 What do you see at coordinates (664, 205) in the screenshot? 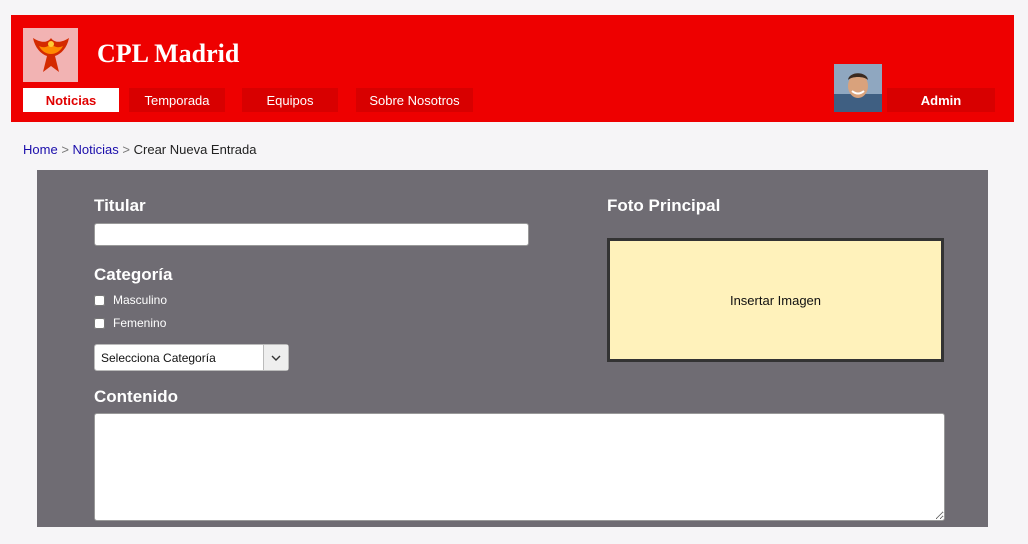
I see `foto-principal-label: Foto Principal` at bounding box center [664, 205].